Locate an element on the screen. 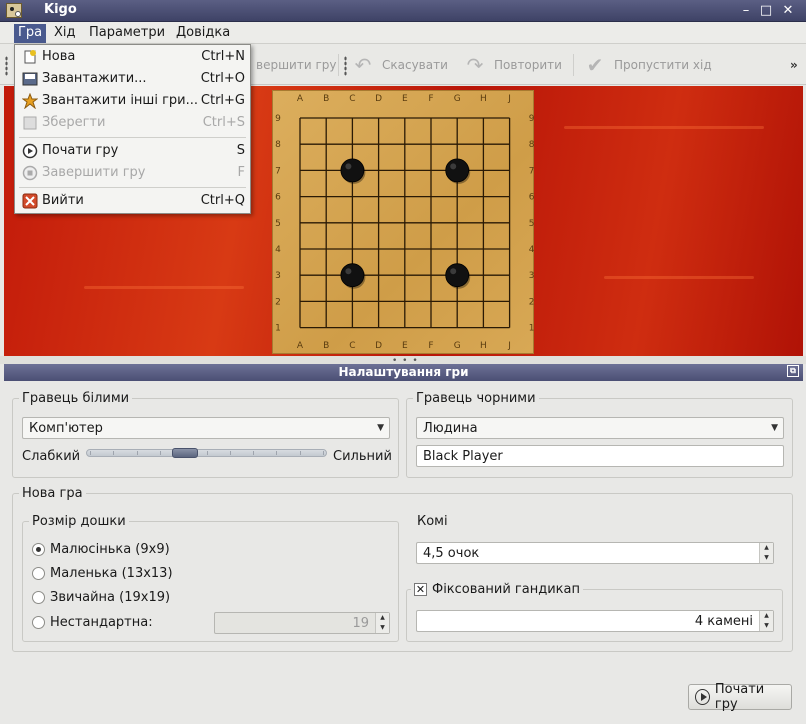 This screenshot has width=806, height=724. menu-bar: Гра Хід Параметри Довідка is located at coordinates (403, 33).